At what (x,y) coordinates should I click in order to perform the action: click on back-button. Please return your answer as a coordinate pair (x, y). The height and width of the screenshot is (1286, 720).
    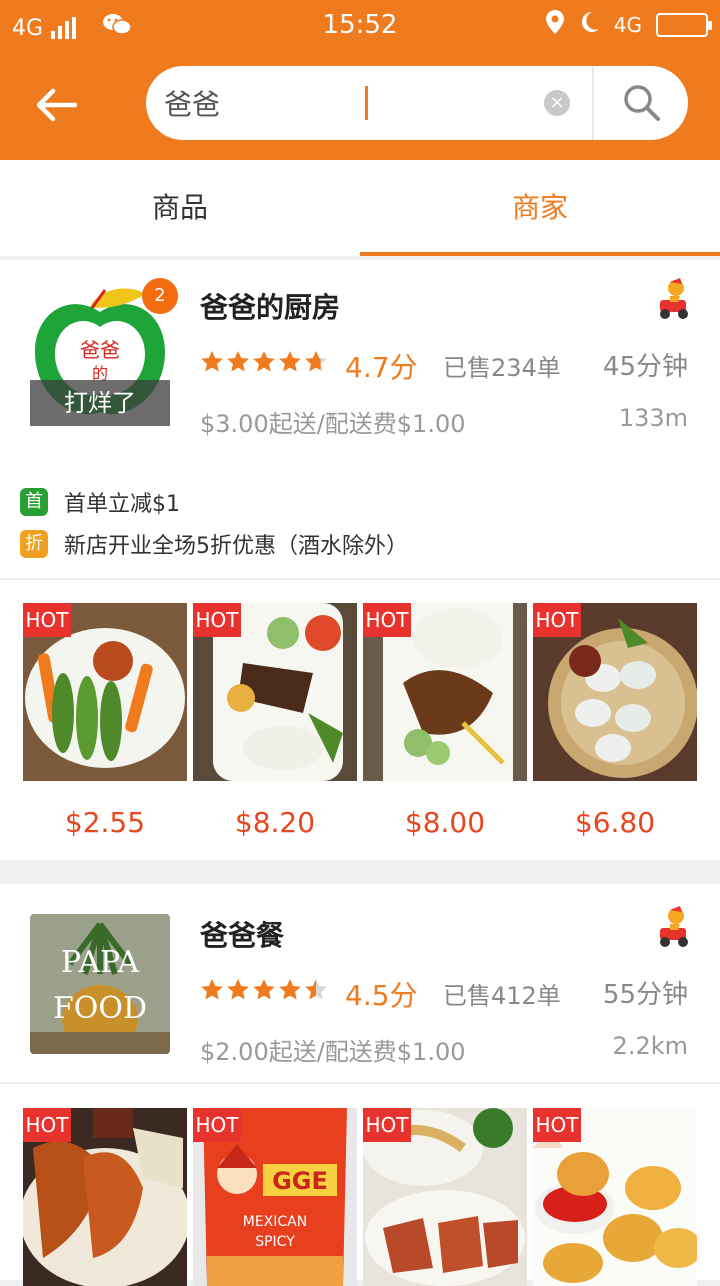
    Looking at the image, I should click on (56, 105).